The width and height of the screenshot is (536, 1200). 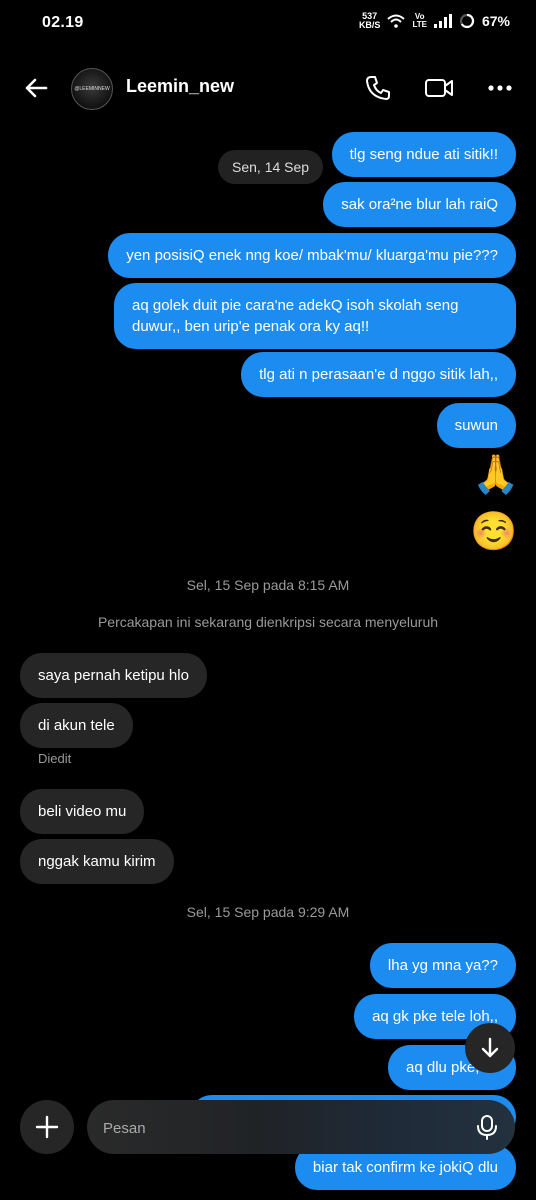 I want to click on chat-header: @LEEMINNEW Leemin_new, so click(x=268, y=88).